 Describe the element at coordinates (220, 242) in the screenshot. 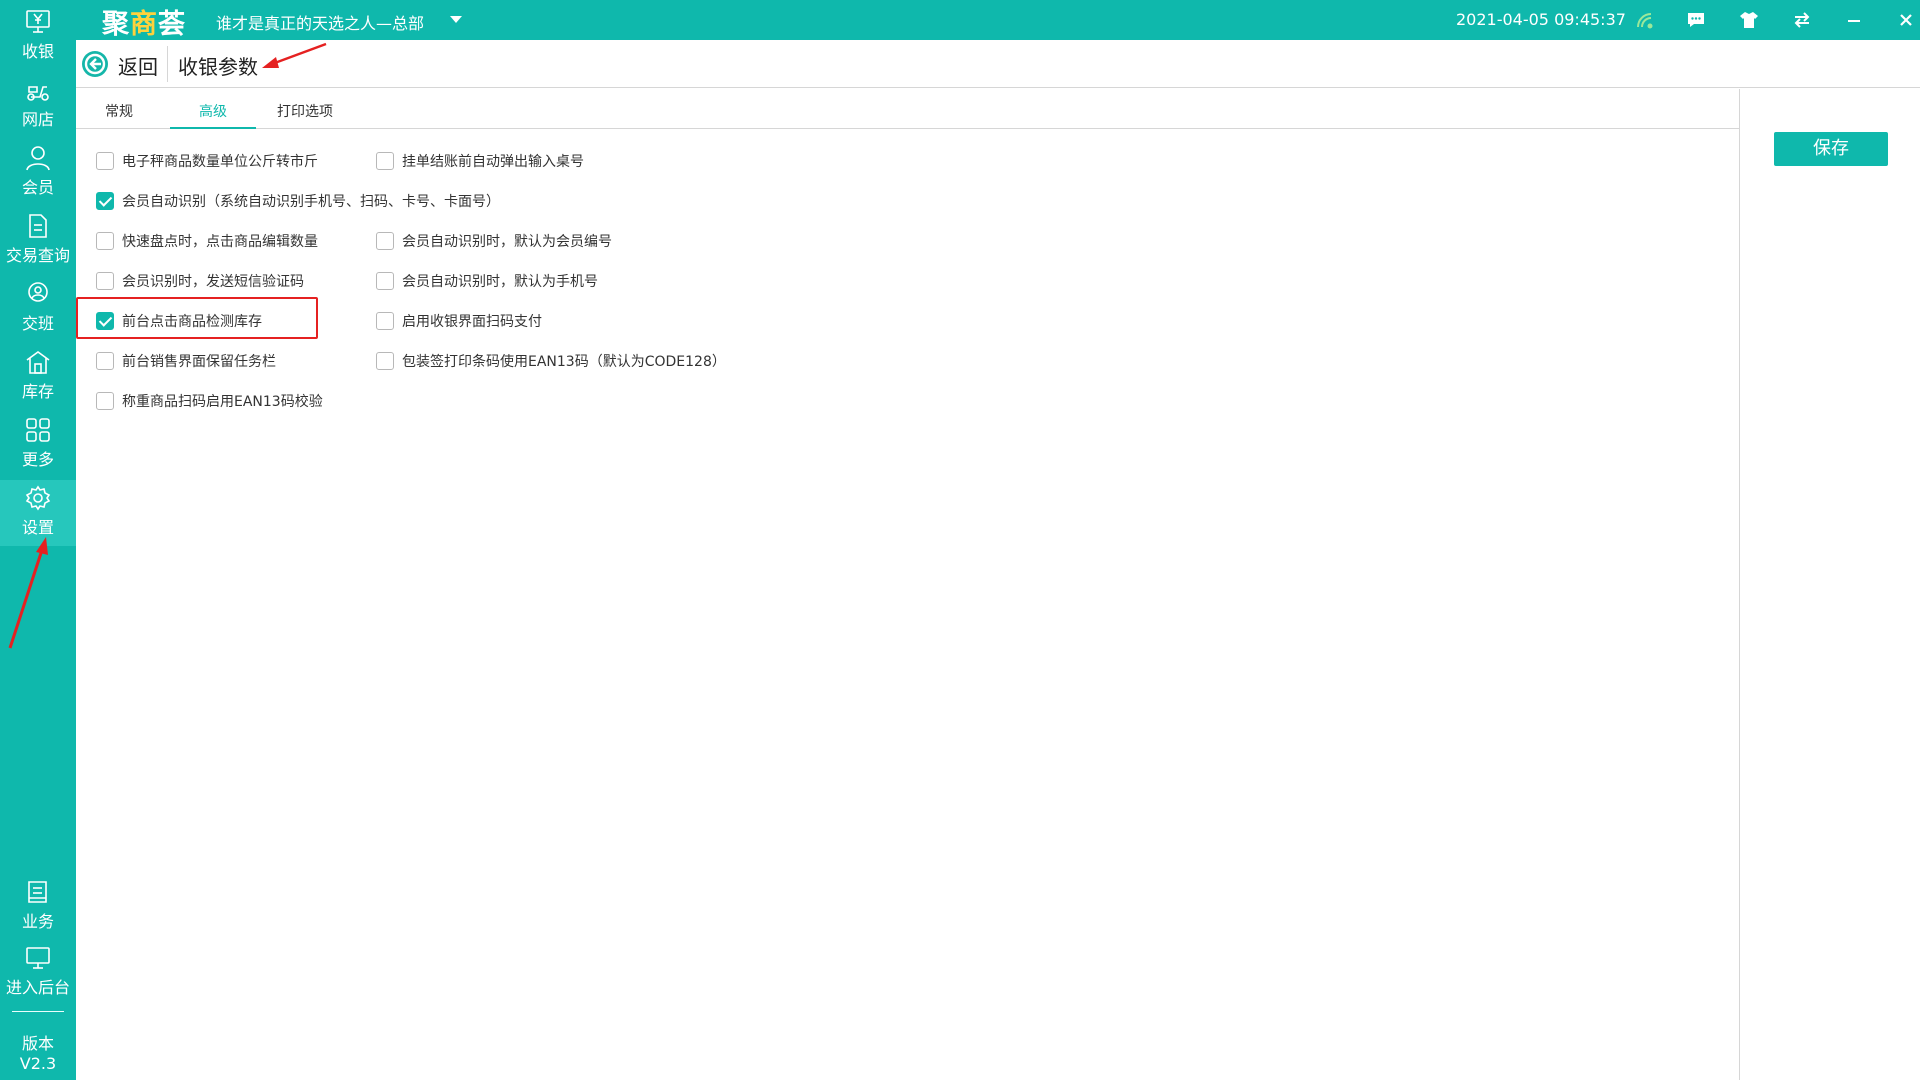

I see `option-label: 快速盘点时，点击商品编辑数量` at that location.